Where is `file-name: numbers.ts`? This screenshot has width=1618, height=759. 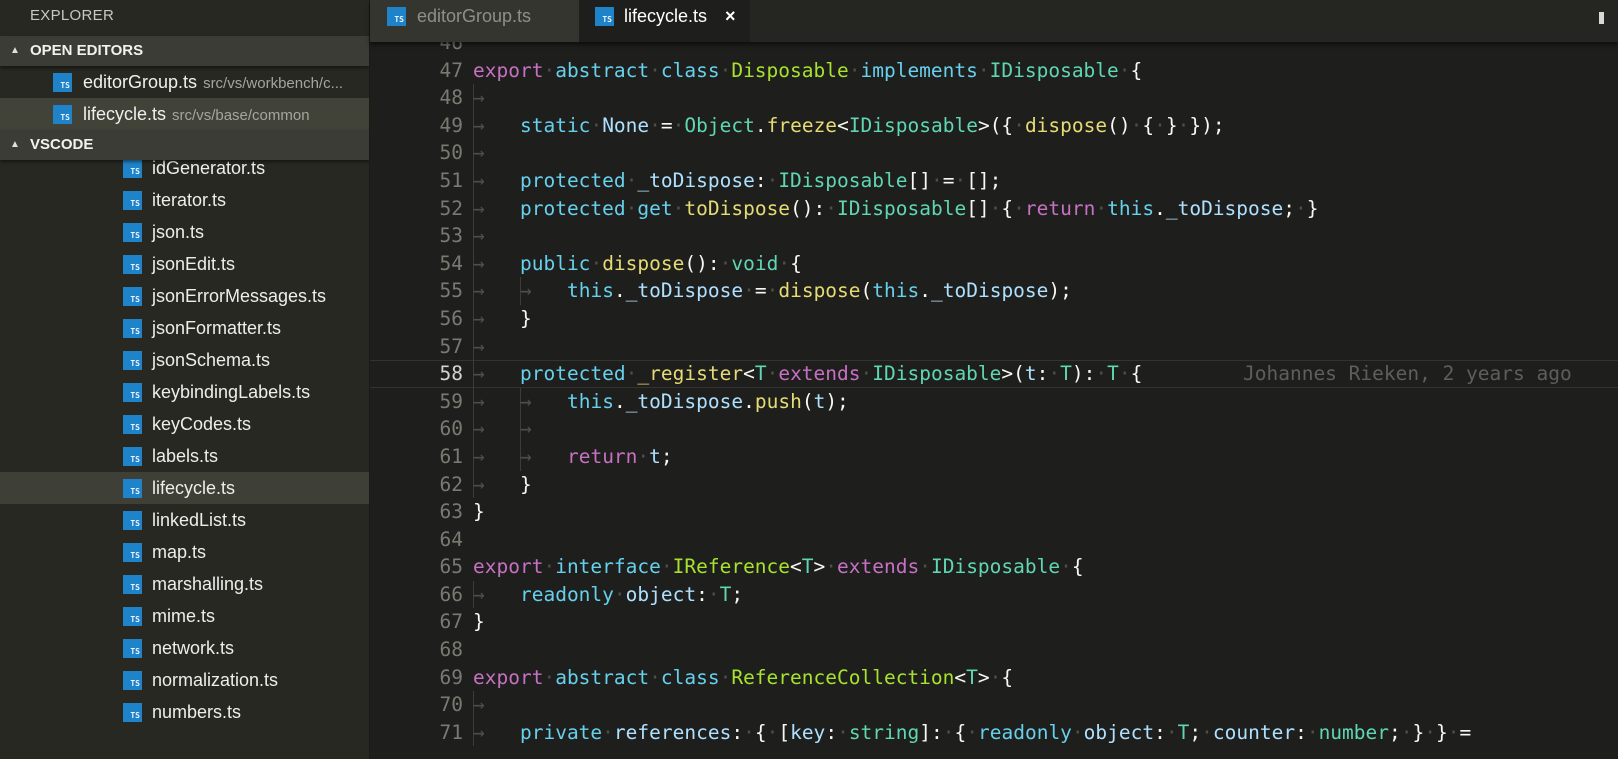 file-name: numbers.ts is located at coordinates (197, 712).